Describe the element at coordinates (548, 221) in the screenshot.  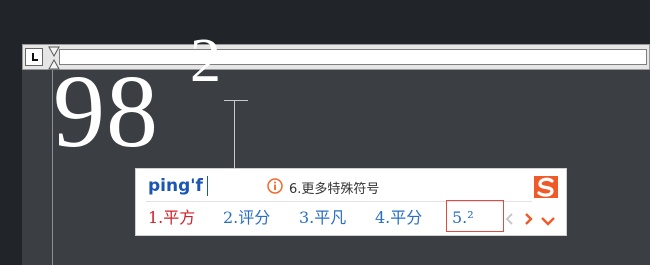
I see `chevron-down-icon` at that location.